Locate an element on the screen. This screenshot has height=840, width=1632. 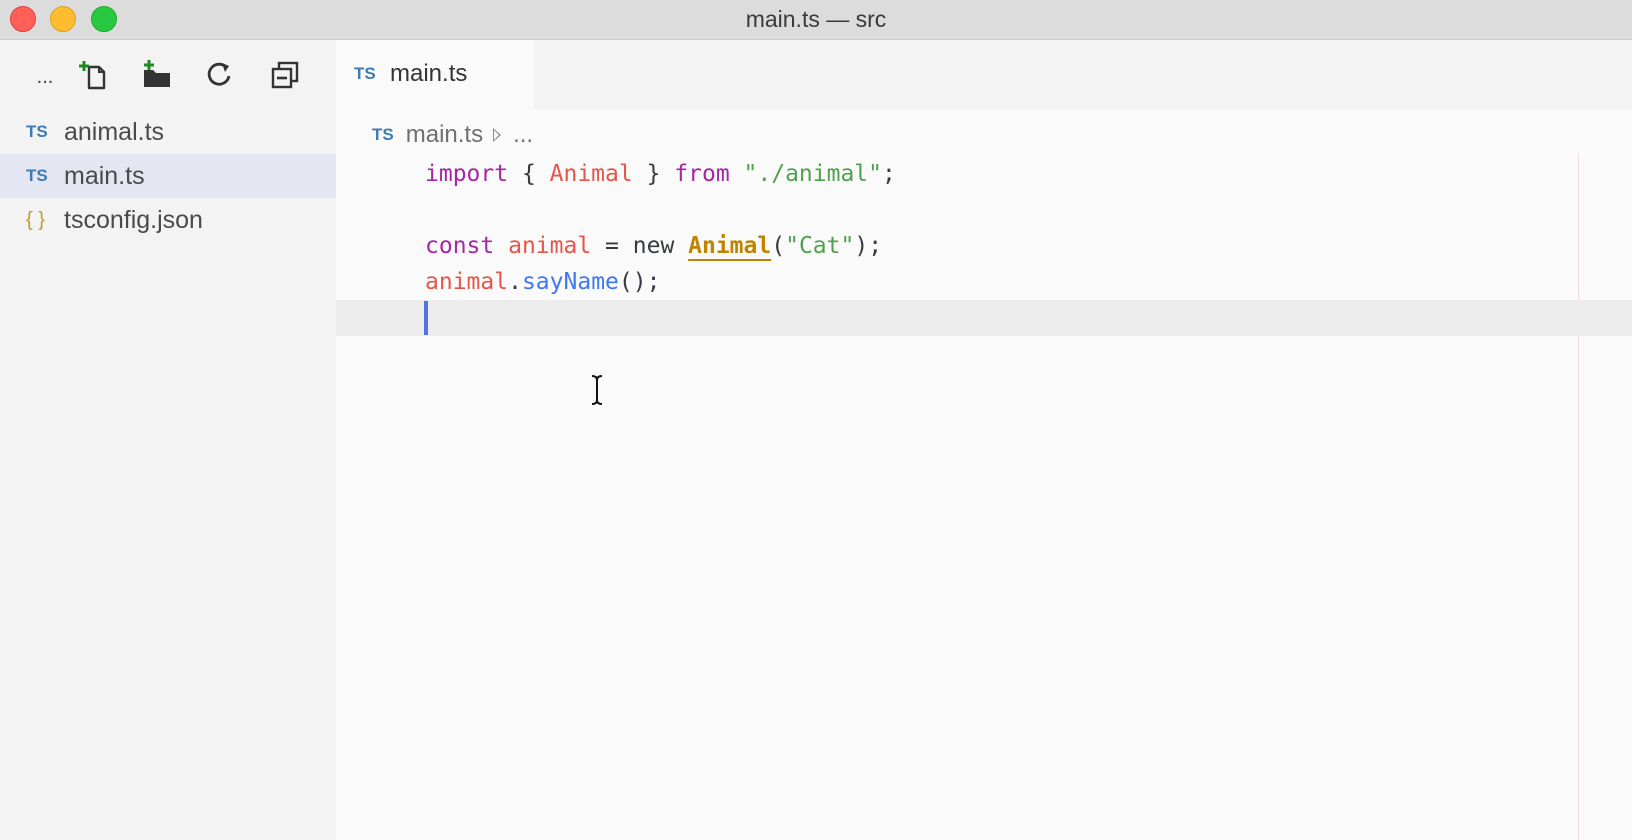
new-file-button is located at coordinates (93, 75).